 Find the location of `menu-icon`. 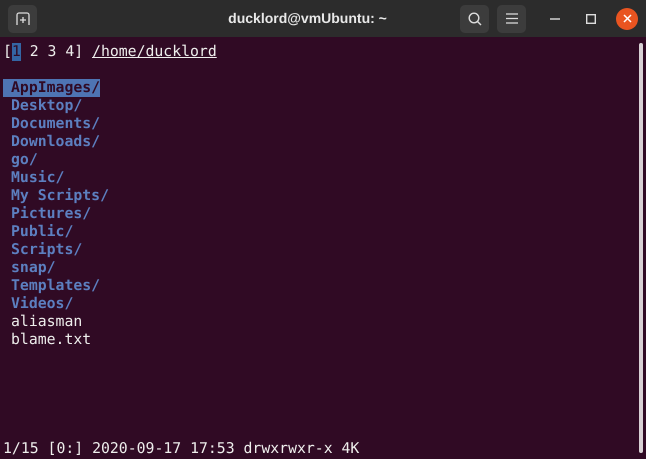

menu-icon is located at coordinates (512, 18).